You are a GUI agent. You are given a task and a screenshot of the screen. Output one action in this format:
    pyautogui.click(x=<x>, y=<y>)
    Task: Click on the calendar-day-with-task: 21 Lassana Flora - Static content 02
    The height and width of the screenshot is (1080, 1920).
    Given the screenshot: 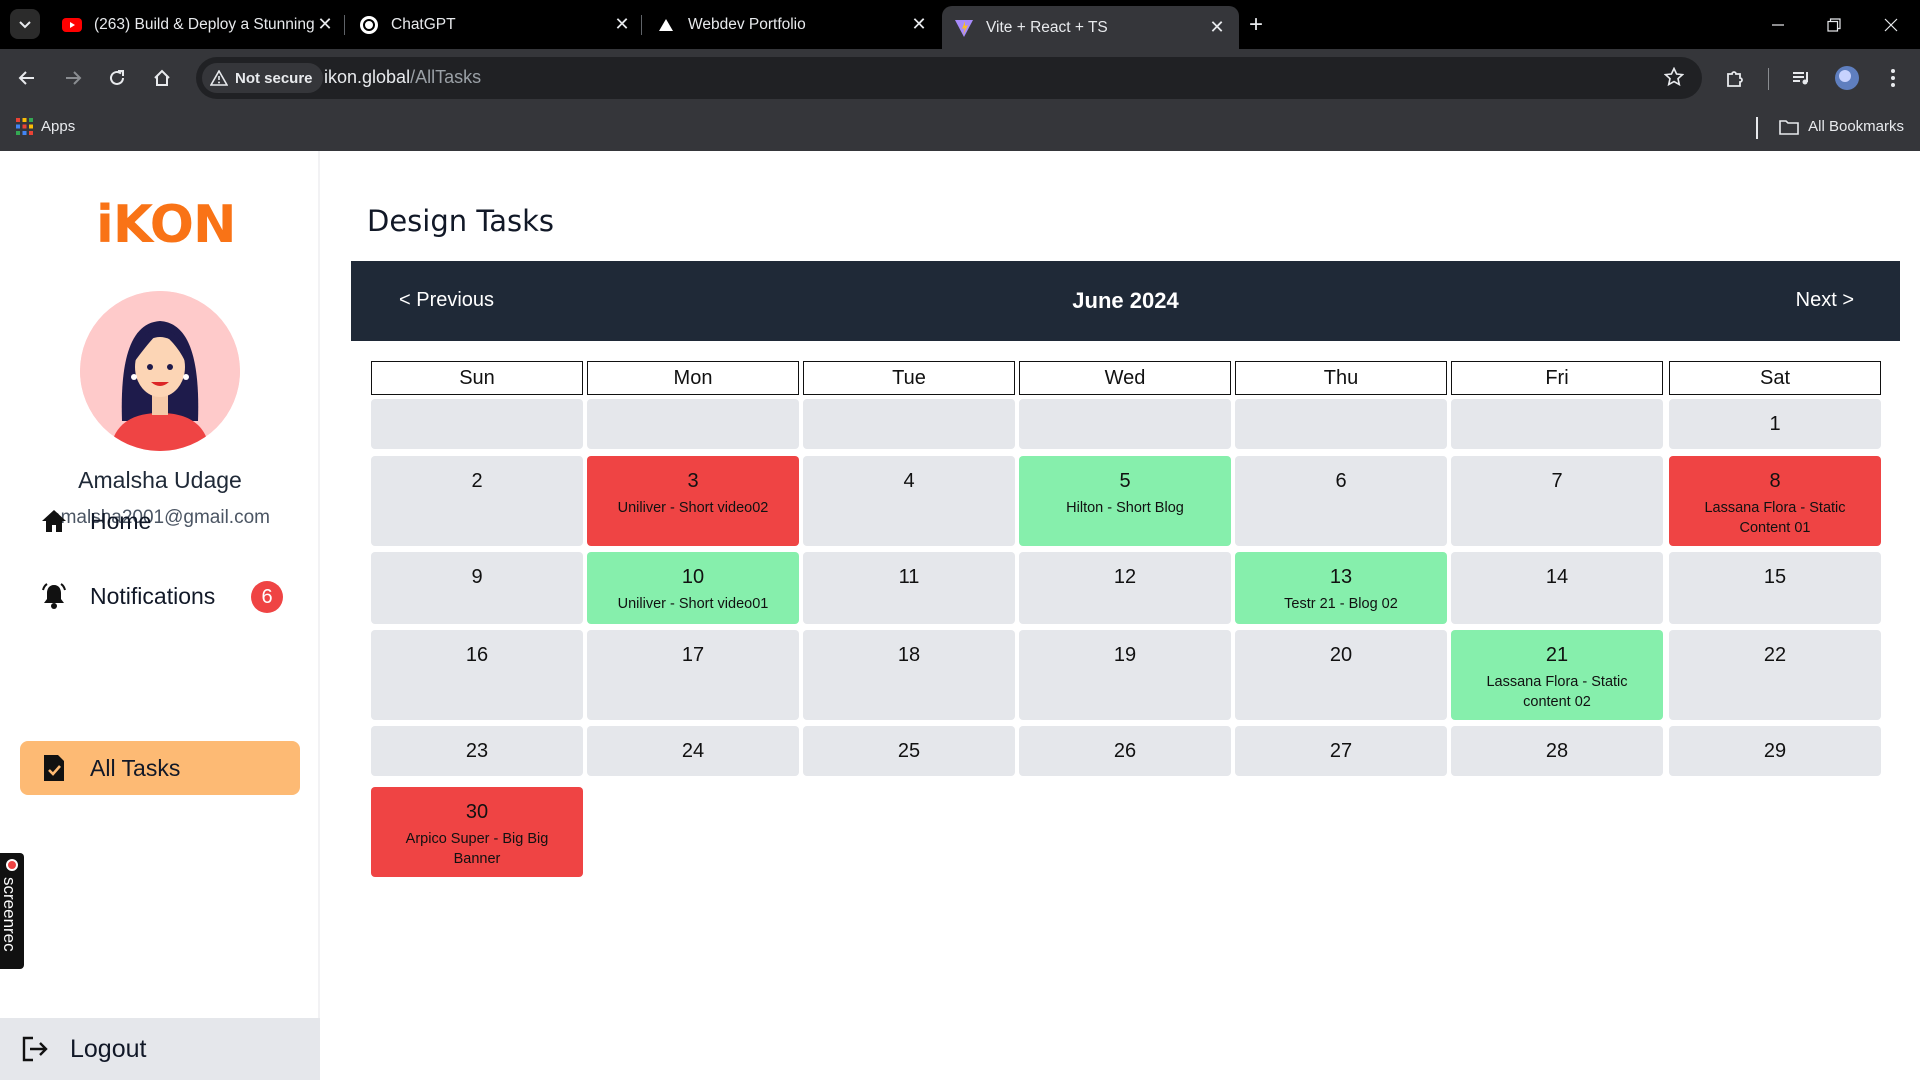 What is the action you would take?
    pyautogui.click(x=1557, y=675)
    